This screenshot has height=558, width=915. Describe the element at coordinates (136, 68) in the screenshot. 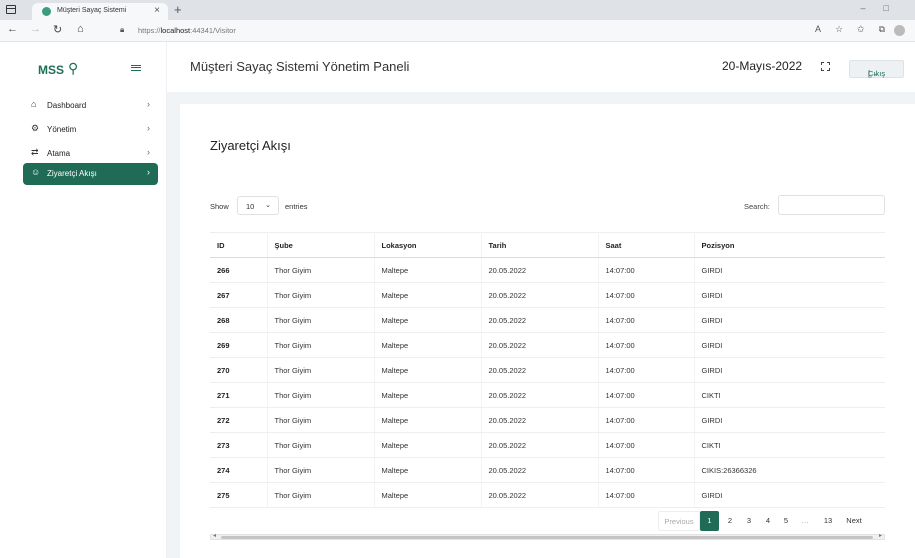

I see `menu-toggle-icon` at that location.